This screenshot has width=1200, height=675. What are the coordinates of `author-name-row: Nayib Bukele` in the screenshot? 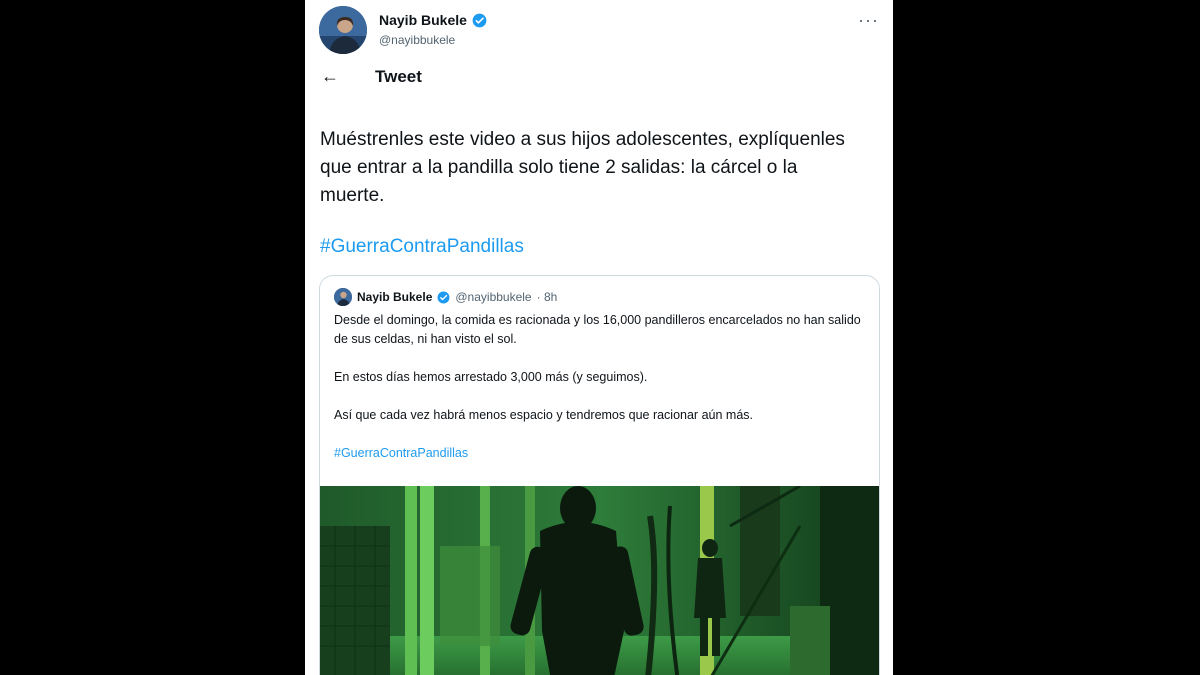 It's located at (433, 20).